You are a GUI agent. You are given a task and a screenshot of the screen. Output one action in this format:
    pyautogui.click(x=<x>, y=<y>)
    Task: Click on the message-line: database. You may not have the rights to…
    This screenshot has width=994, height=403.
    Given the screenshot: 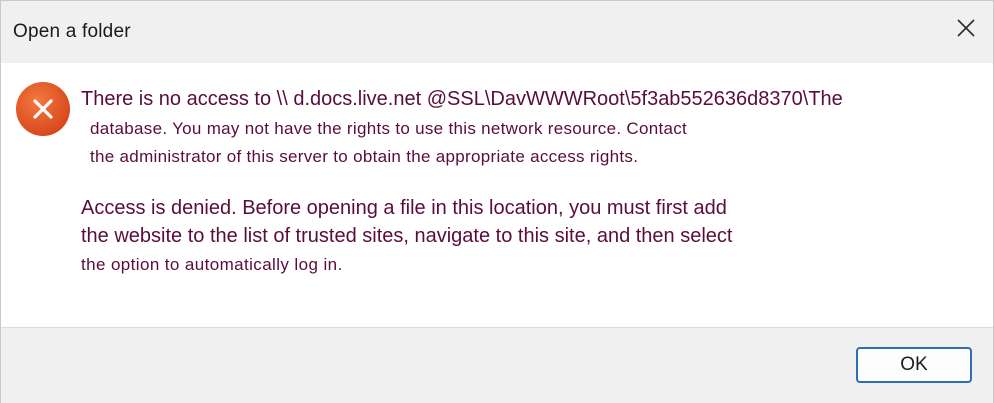 What is the action you would take?
    pyautogui.click(x=389, y=128)
    